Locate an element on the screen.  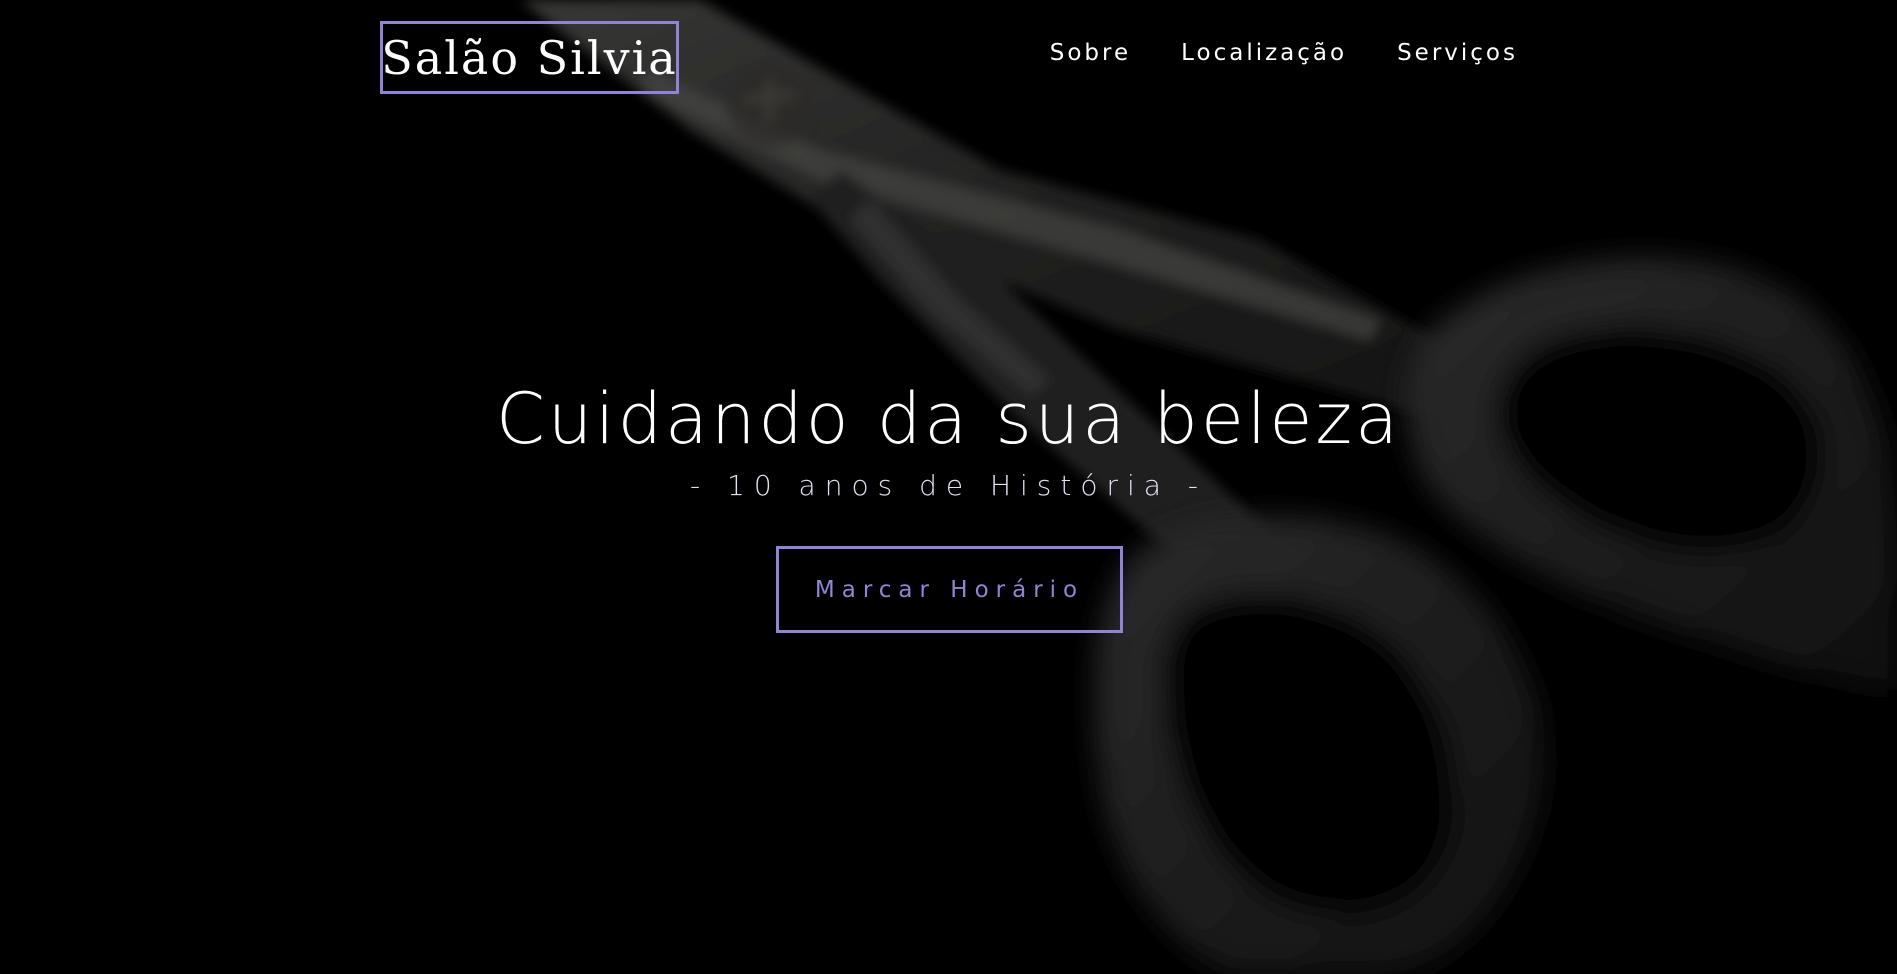
book-appointment-button: Marcar Horário is located at coordinates (949, 589).